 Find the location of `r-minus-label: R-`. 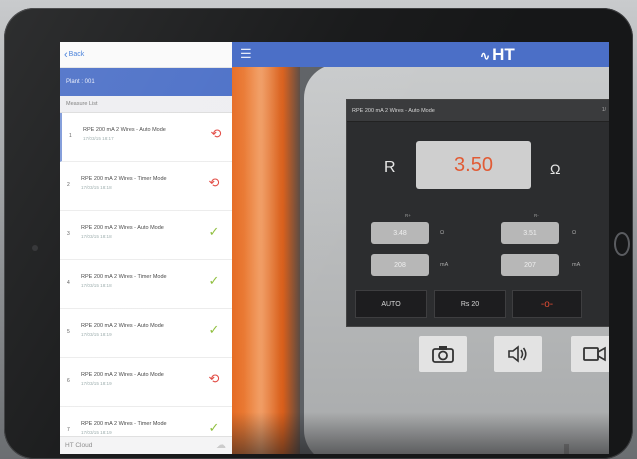

r-minus-label: R- is located at coordinates (536, 215).